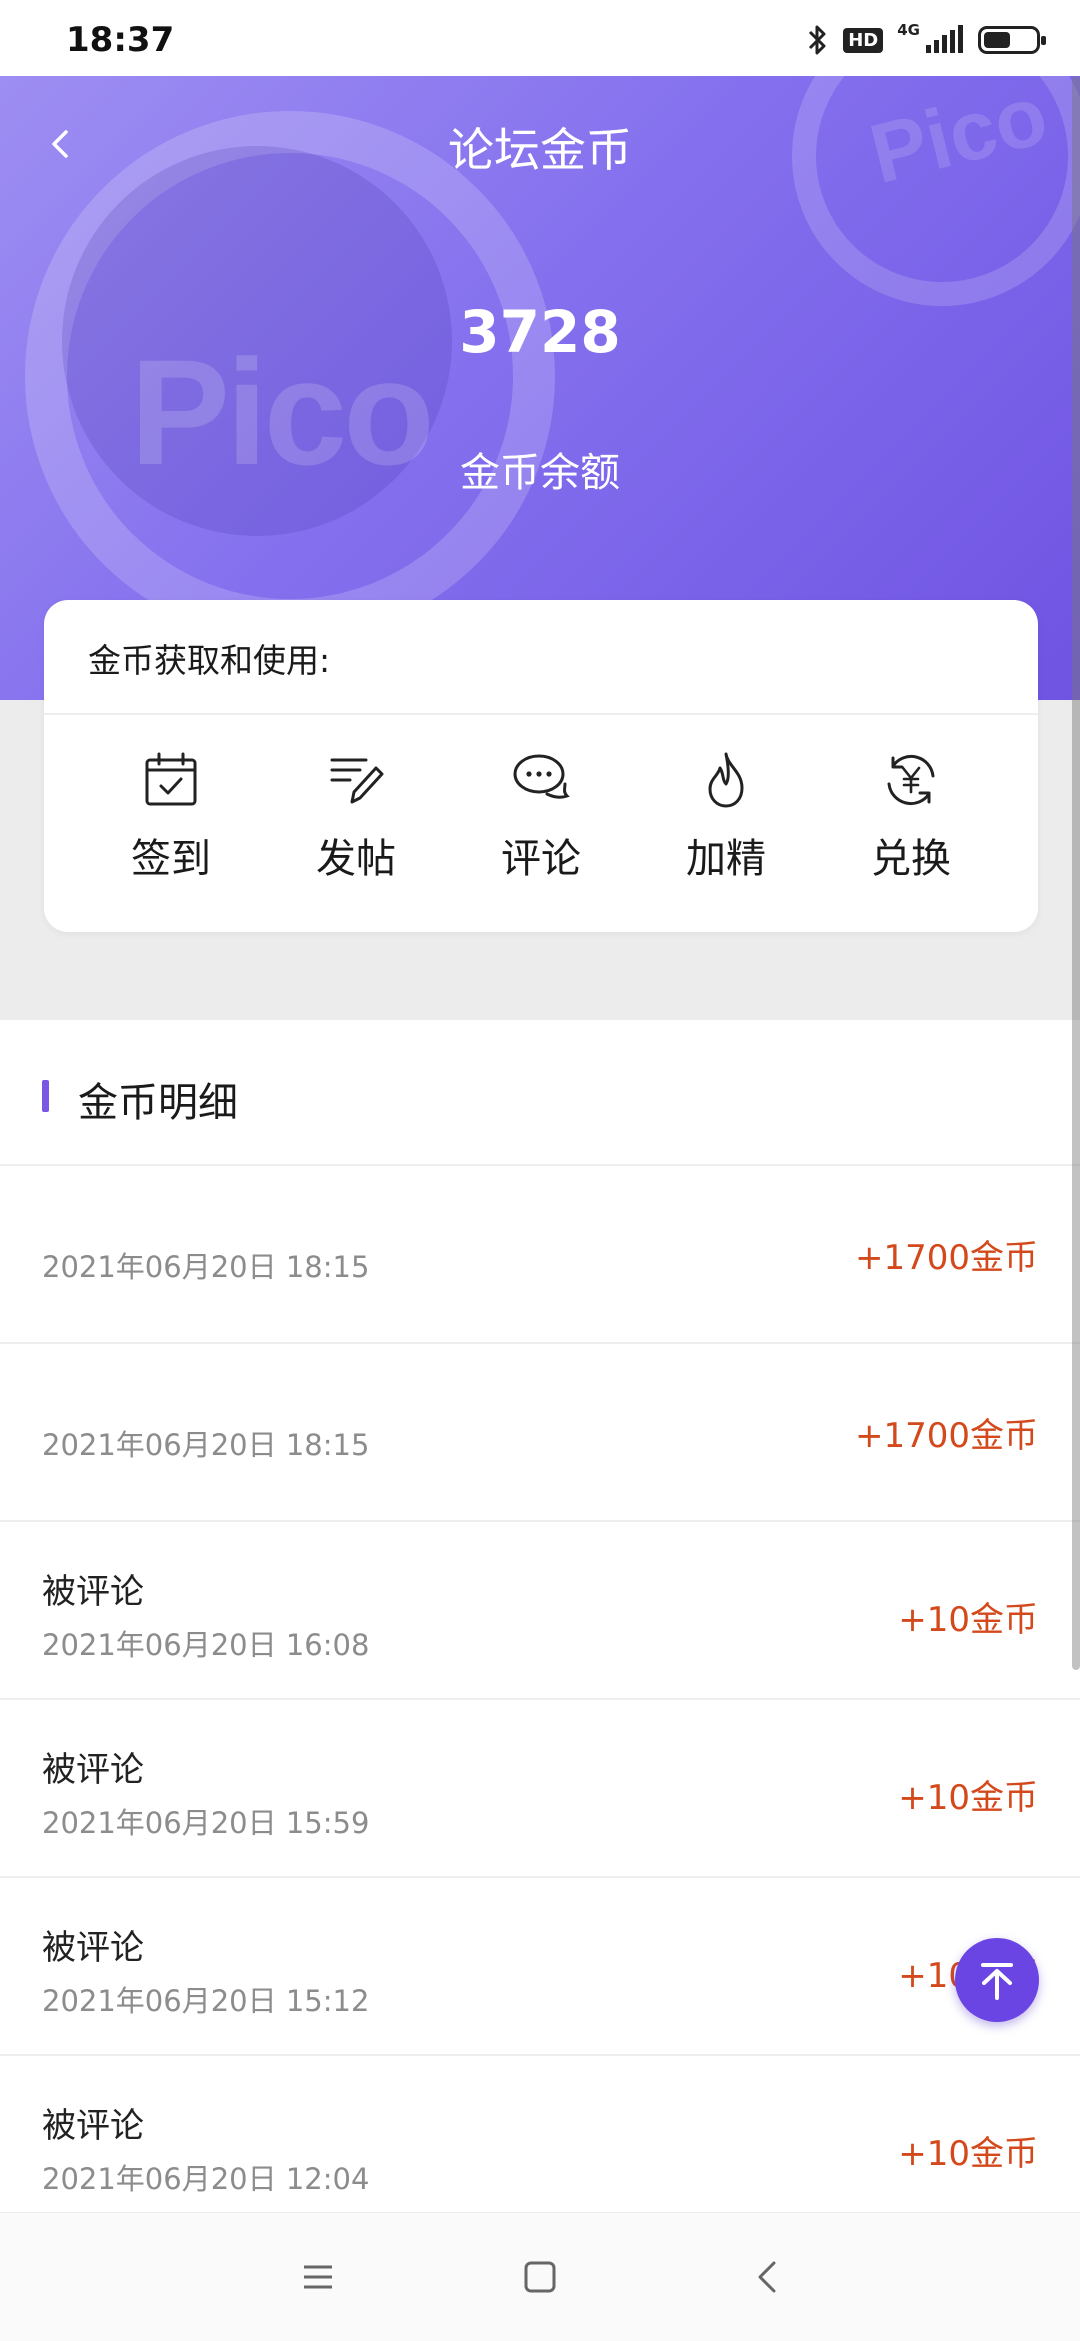  Describe the element at coordinates (206, 1823) in the screenshot. I see `record-date: 2021年06月20日 15:59` at that location.